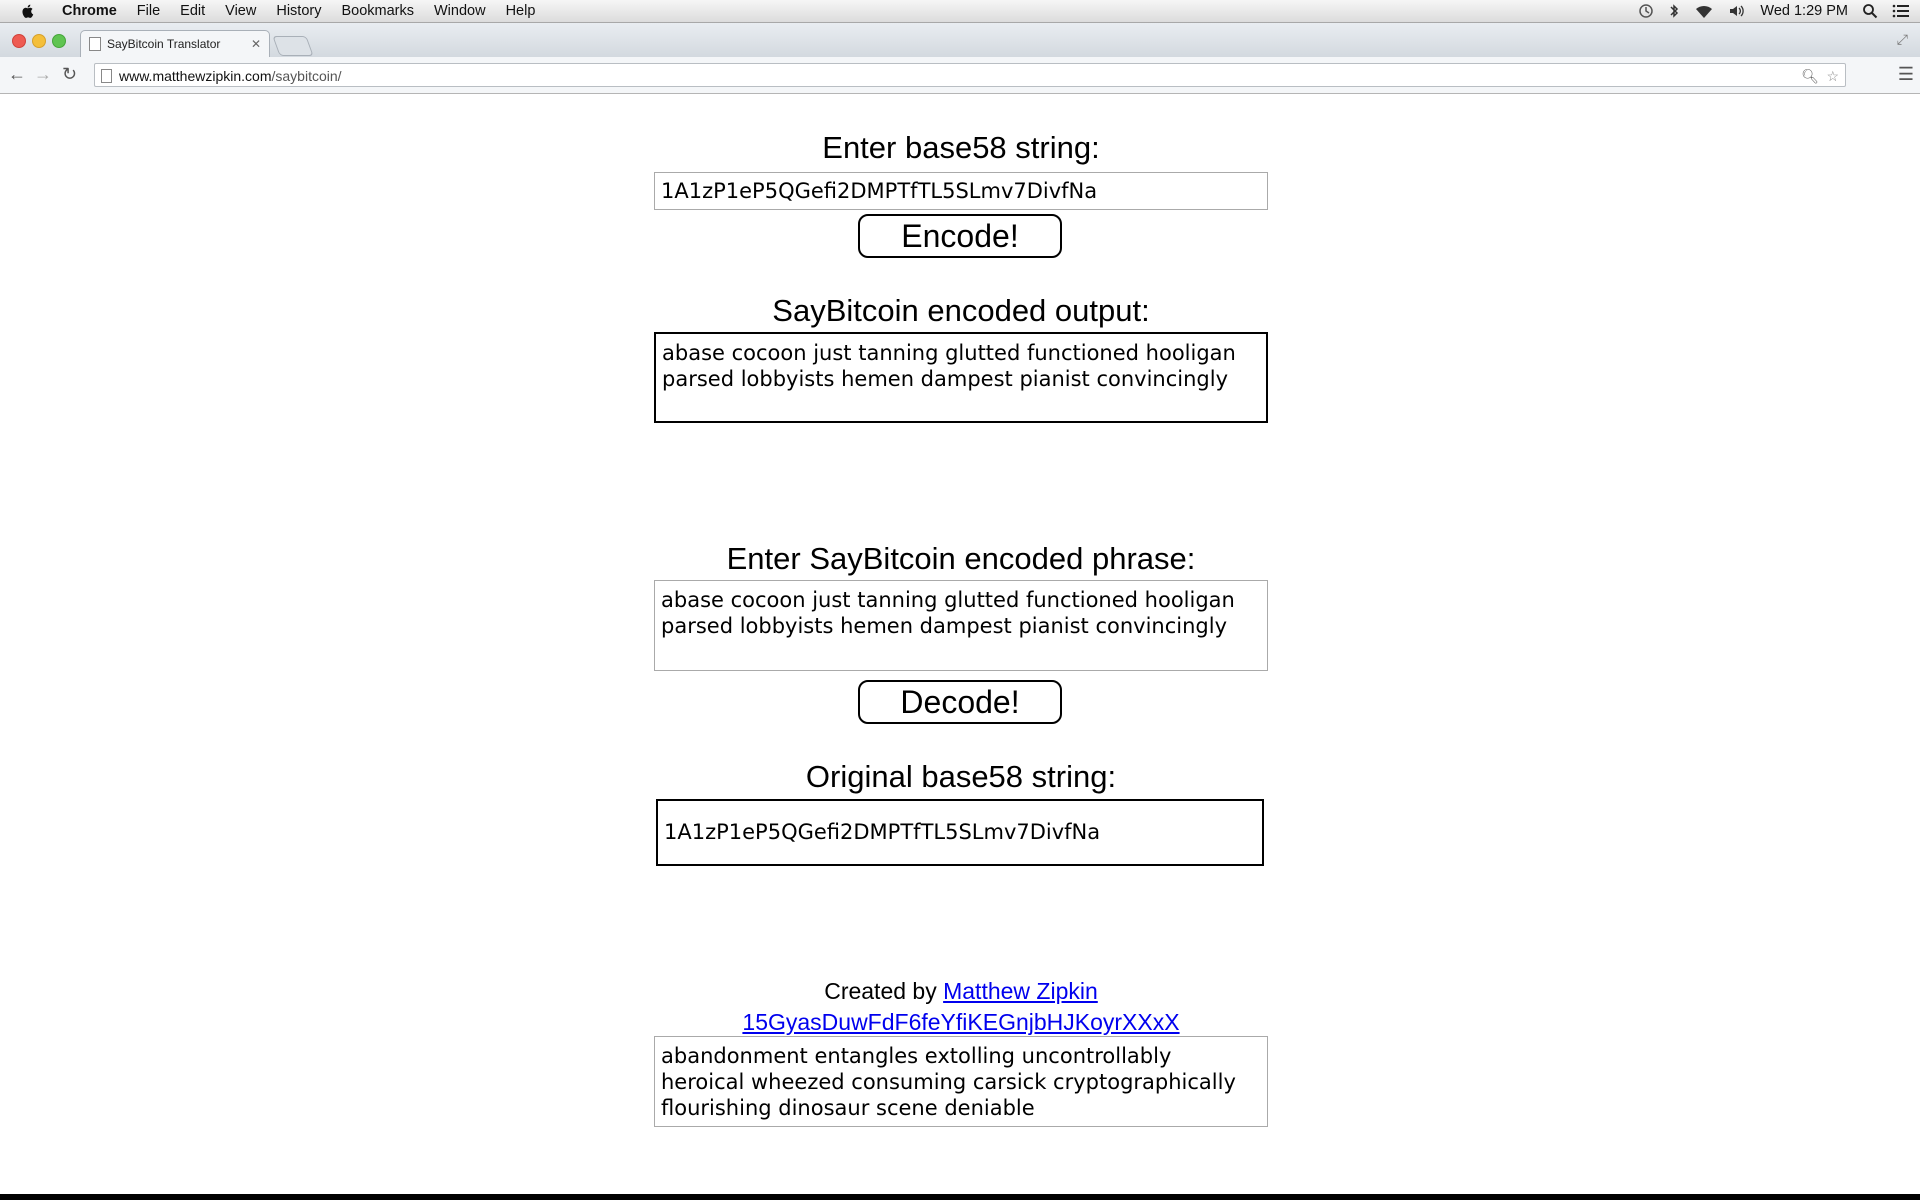  Describe the element at coordinates (960, 832) in the screenshot. I see `decoded-output-box: 1A1zP1eP5QGefi2DMPTfTL5SLmv7DivfNa` at that location.